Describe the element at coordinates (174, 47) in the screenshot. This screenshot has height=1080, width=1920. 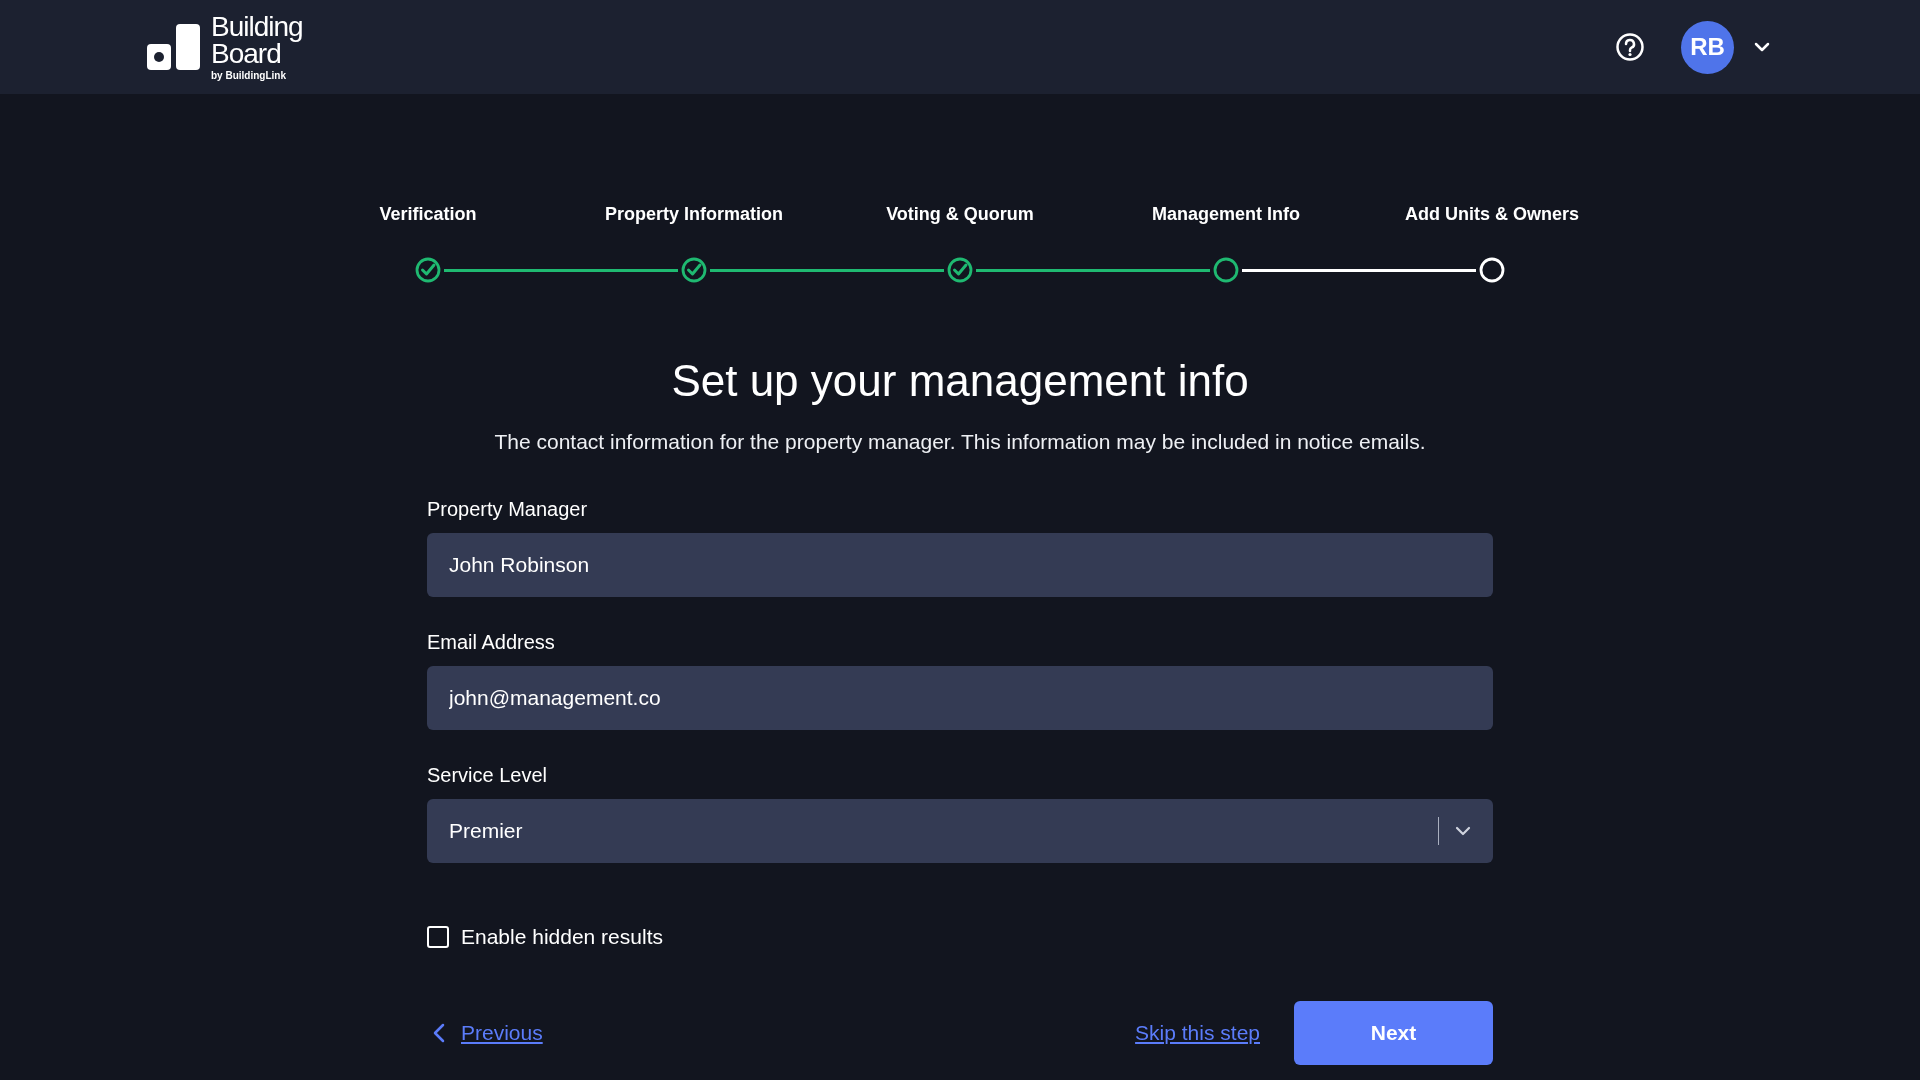
I see `logo-icon` at that location.